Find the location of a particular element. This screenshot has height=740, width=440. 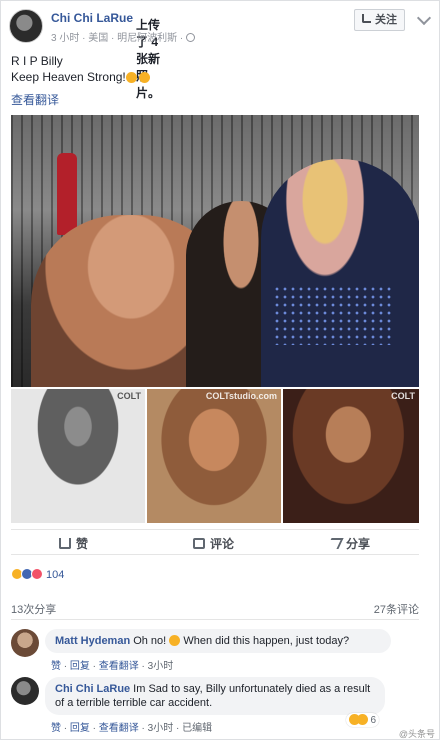

thumbs-up-icon is located at coordinates (65, 543).